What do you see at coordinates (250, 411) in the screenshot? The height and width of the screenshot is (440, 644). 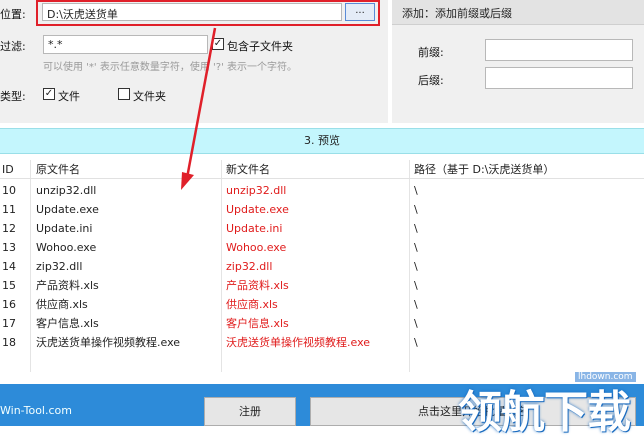 I see `register-button: 注册` at bounding box center [250, 411].